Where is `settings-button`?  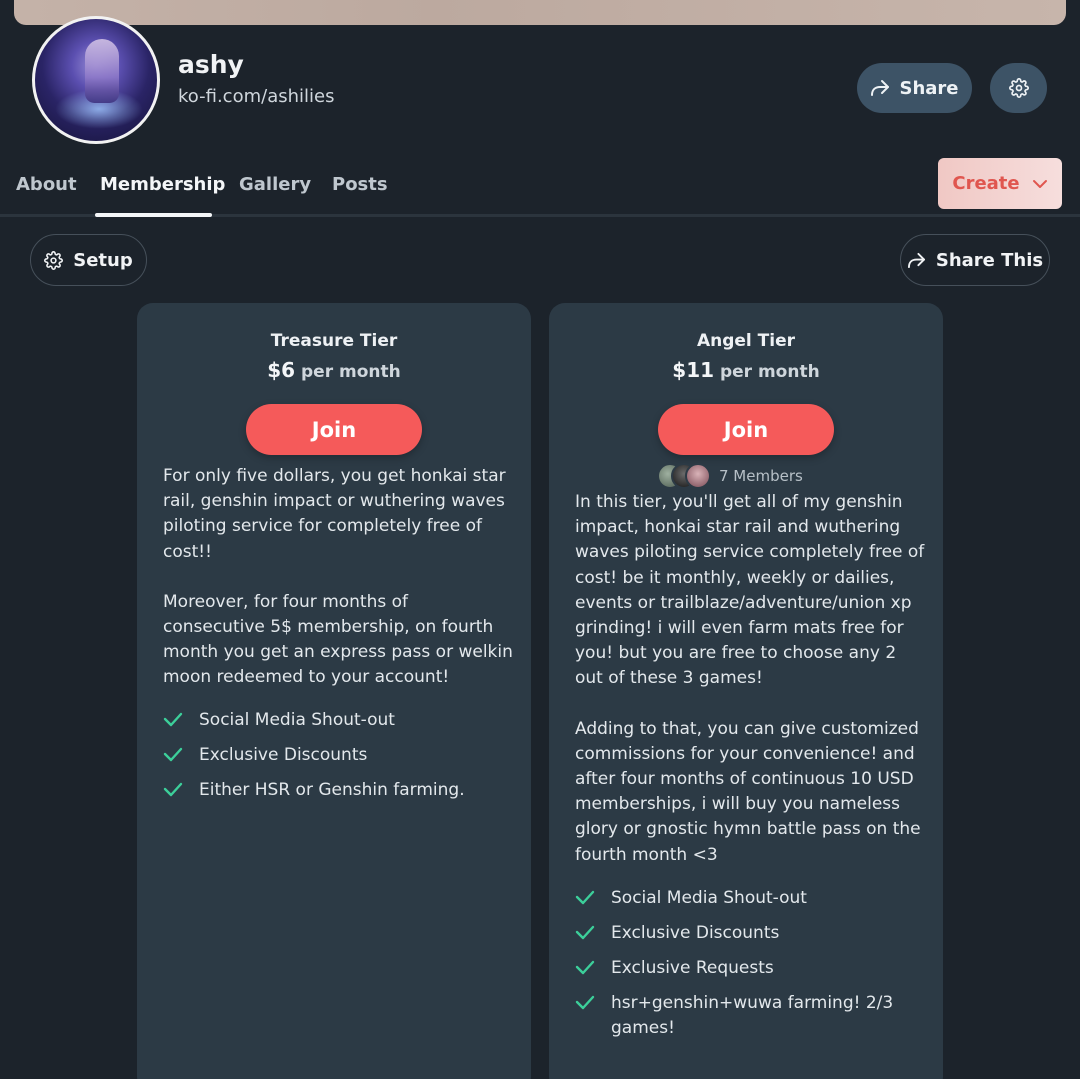 settings-button is located at coordinates (1018, 88).